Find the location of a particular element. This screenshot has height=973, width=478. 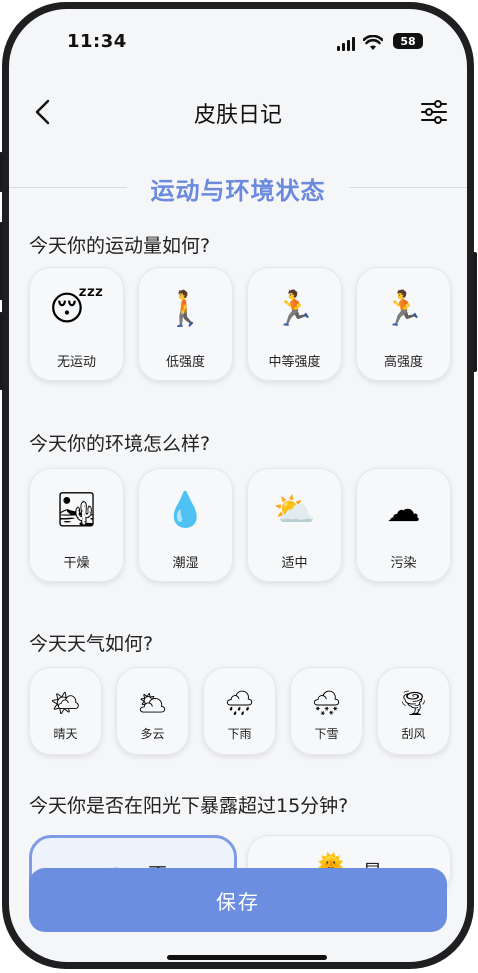

section-header: 运动与环境状态 is located at coordinates (238, 187).